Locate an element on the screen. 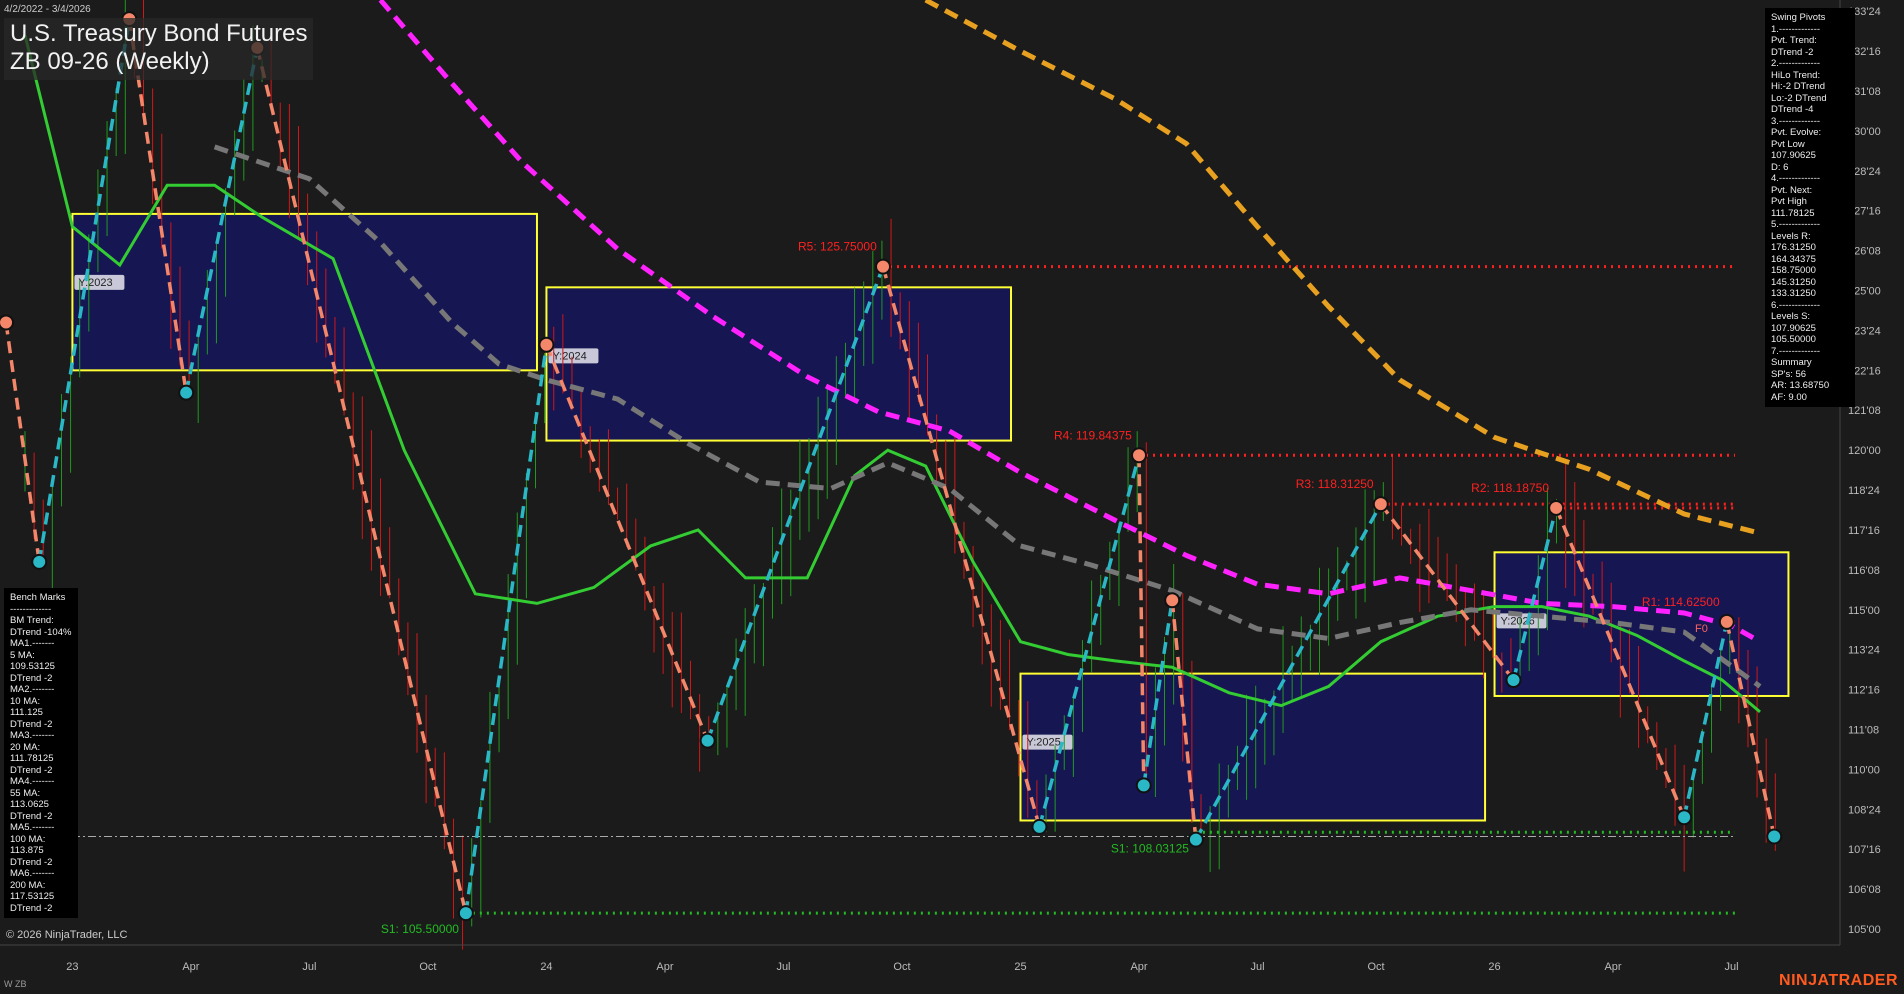 The height and width of the screenshot is (994, 1904). swing-panel-line: 164.34375 is located at coordinates (1793, 259).